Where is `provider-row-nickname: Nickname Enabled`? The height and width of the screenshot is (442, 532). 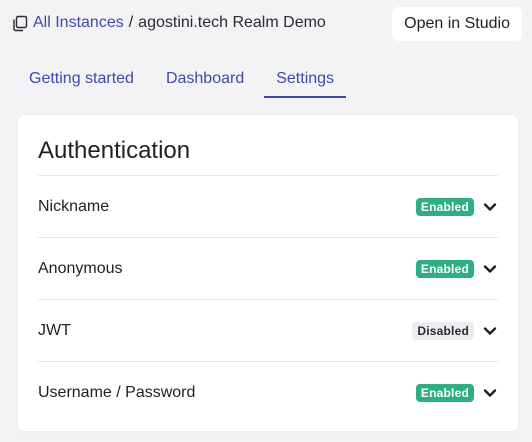 provider-row-nickname: Nickname Enabled is located at coordinates (268, 207).